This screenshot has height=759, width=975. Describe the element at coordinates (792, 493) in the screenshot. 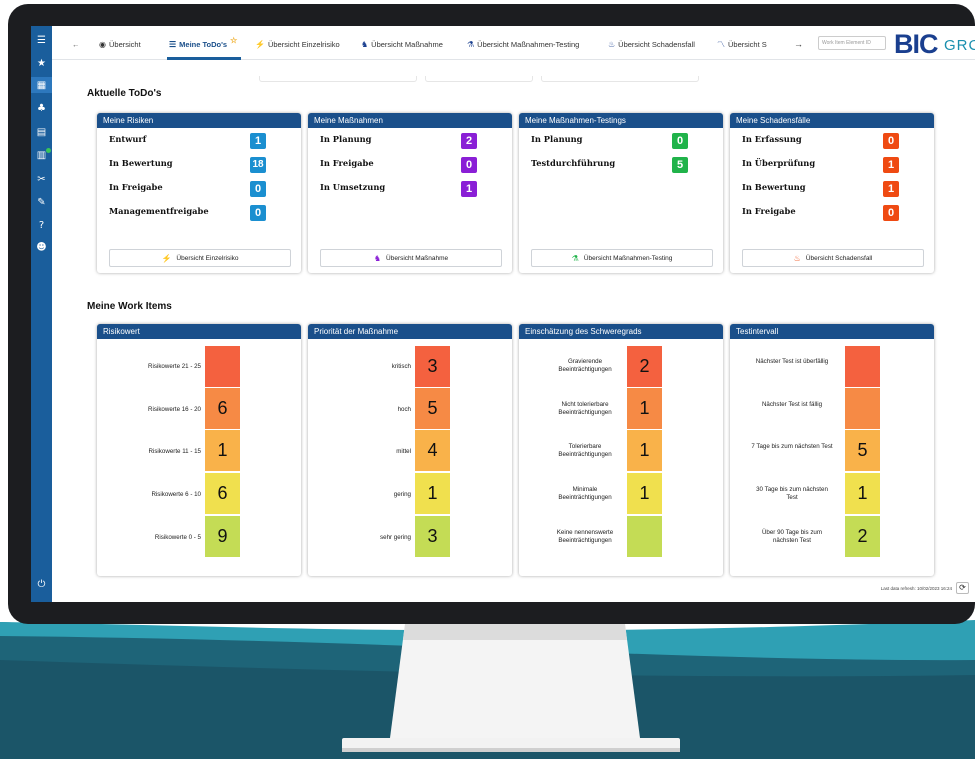

I see `work-item-label: 30 Tage bis zum nächsten Test` at that location.